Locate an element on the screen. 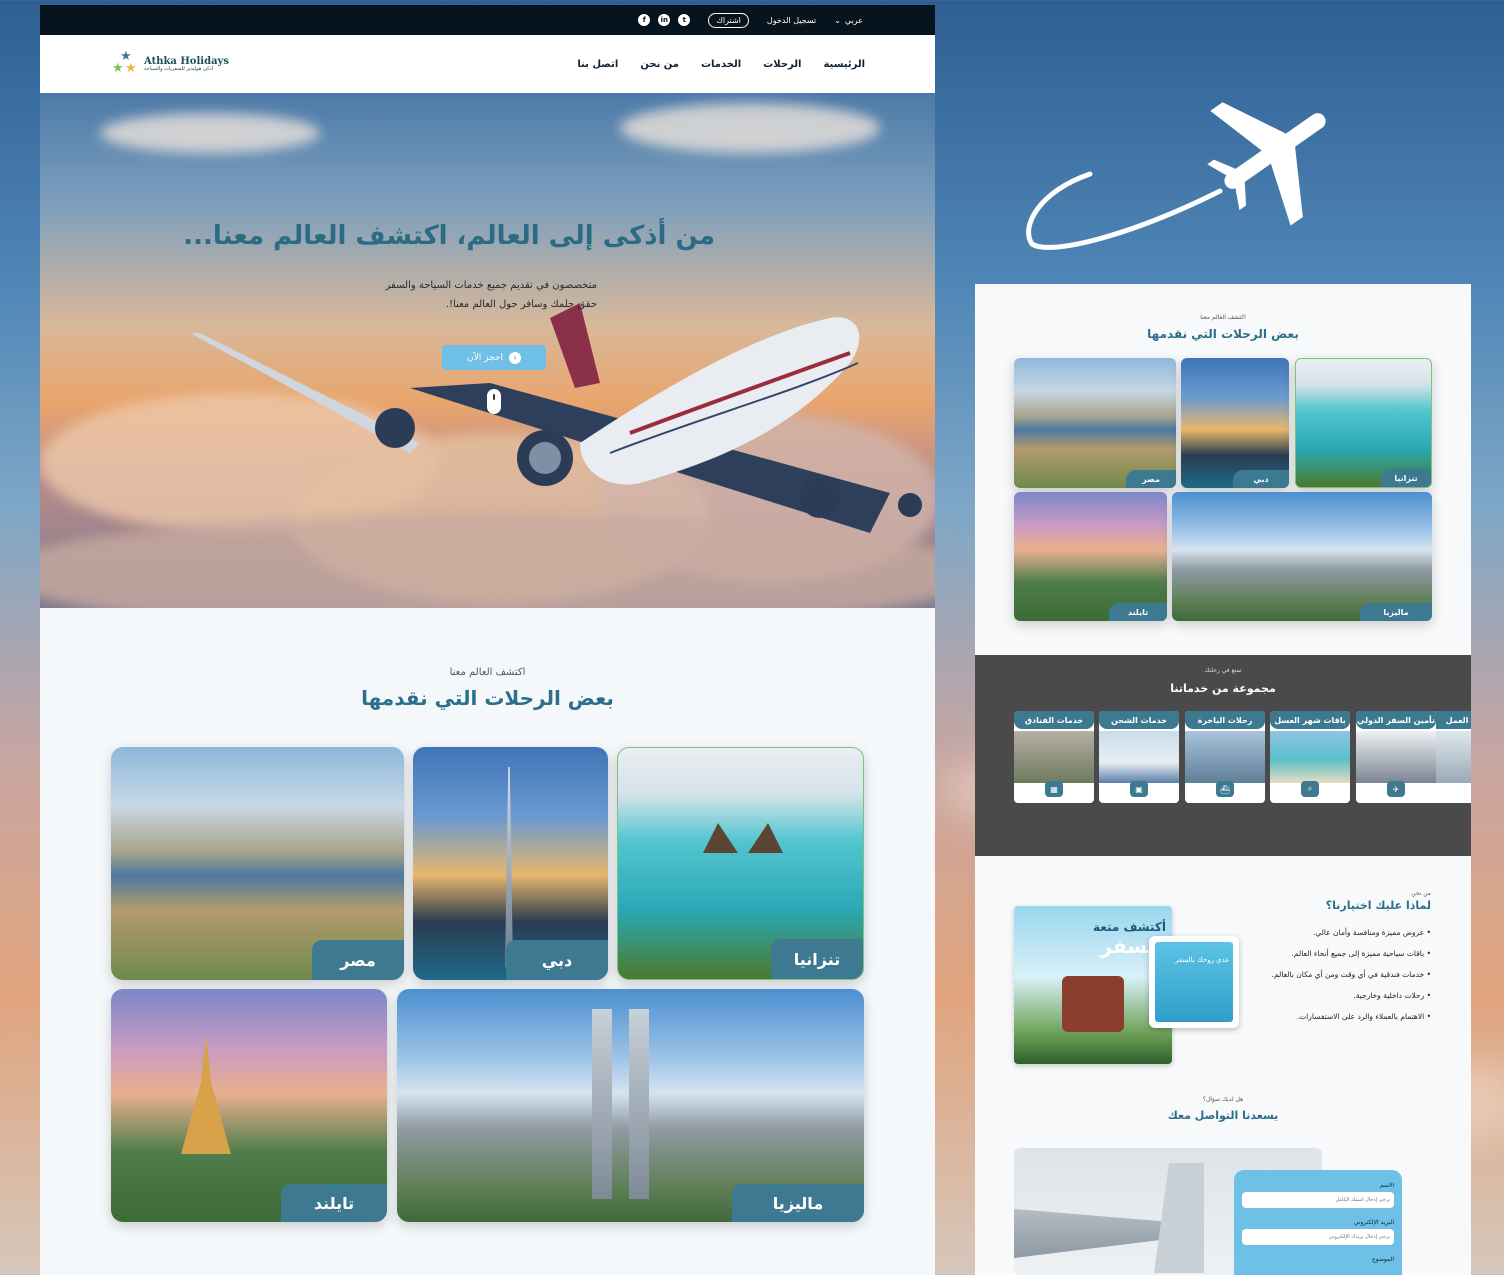 This screenshot has height=1275, width=1504. why-title: لماذا عليك اختيارنا؟ is located at coordinates (1378, 905).